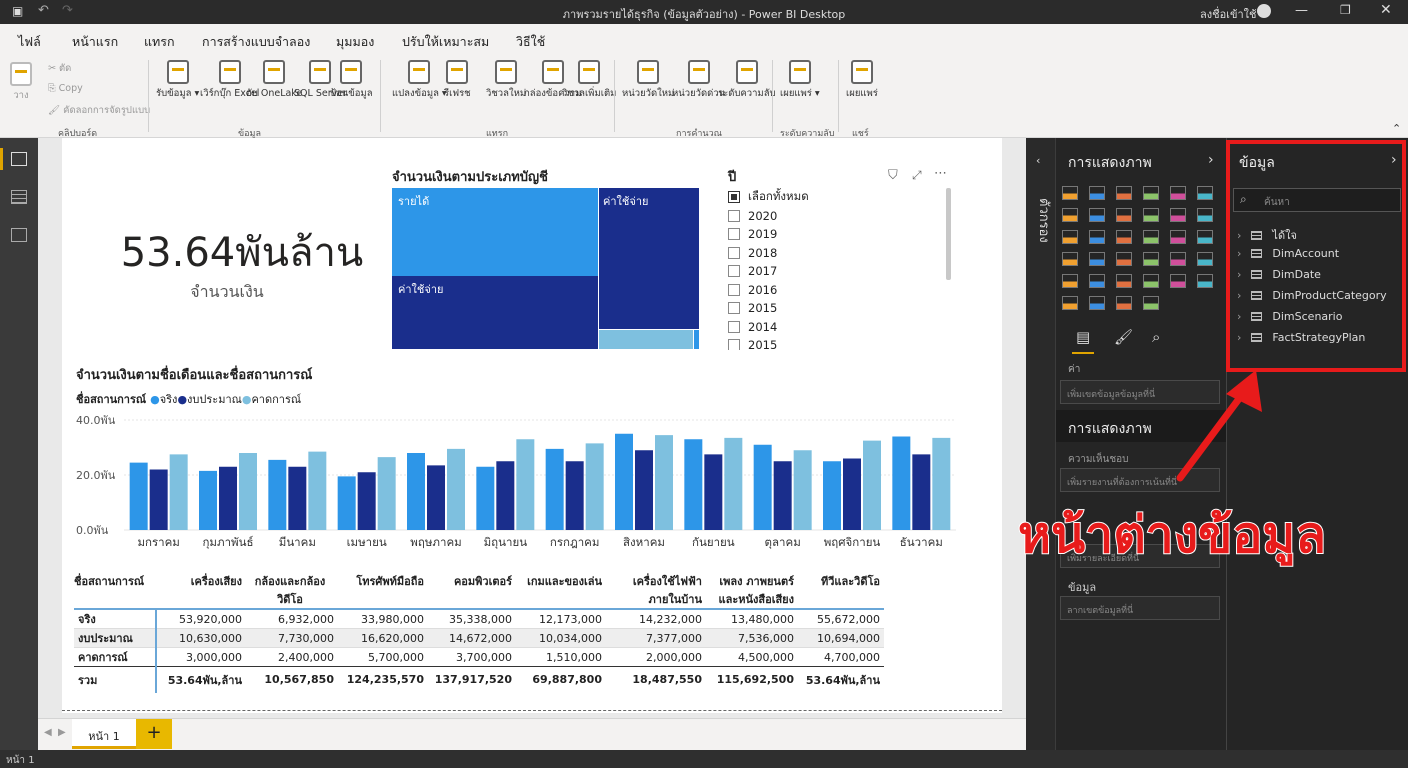 This screenshot has width=1408, height=768. Describe the element at coordinates (104, 734) in the screenshot. I see `page-tab: หน้า 1` at that location.